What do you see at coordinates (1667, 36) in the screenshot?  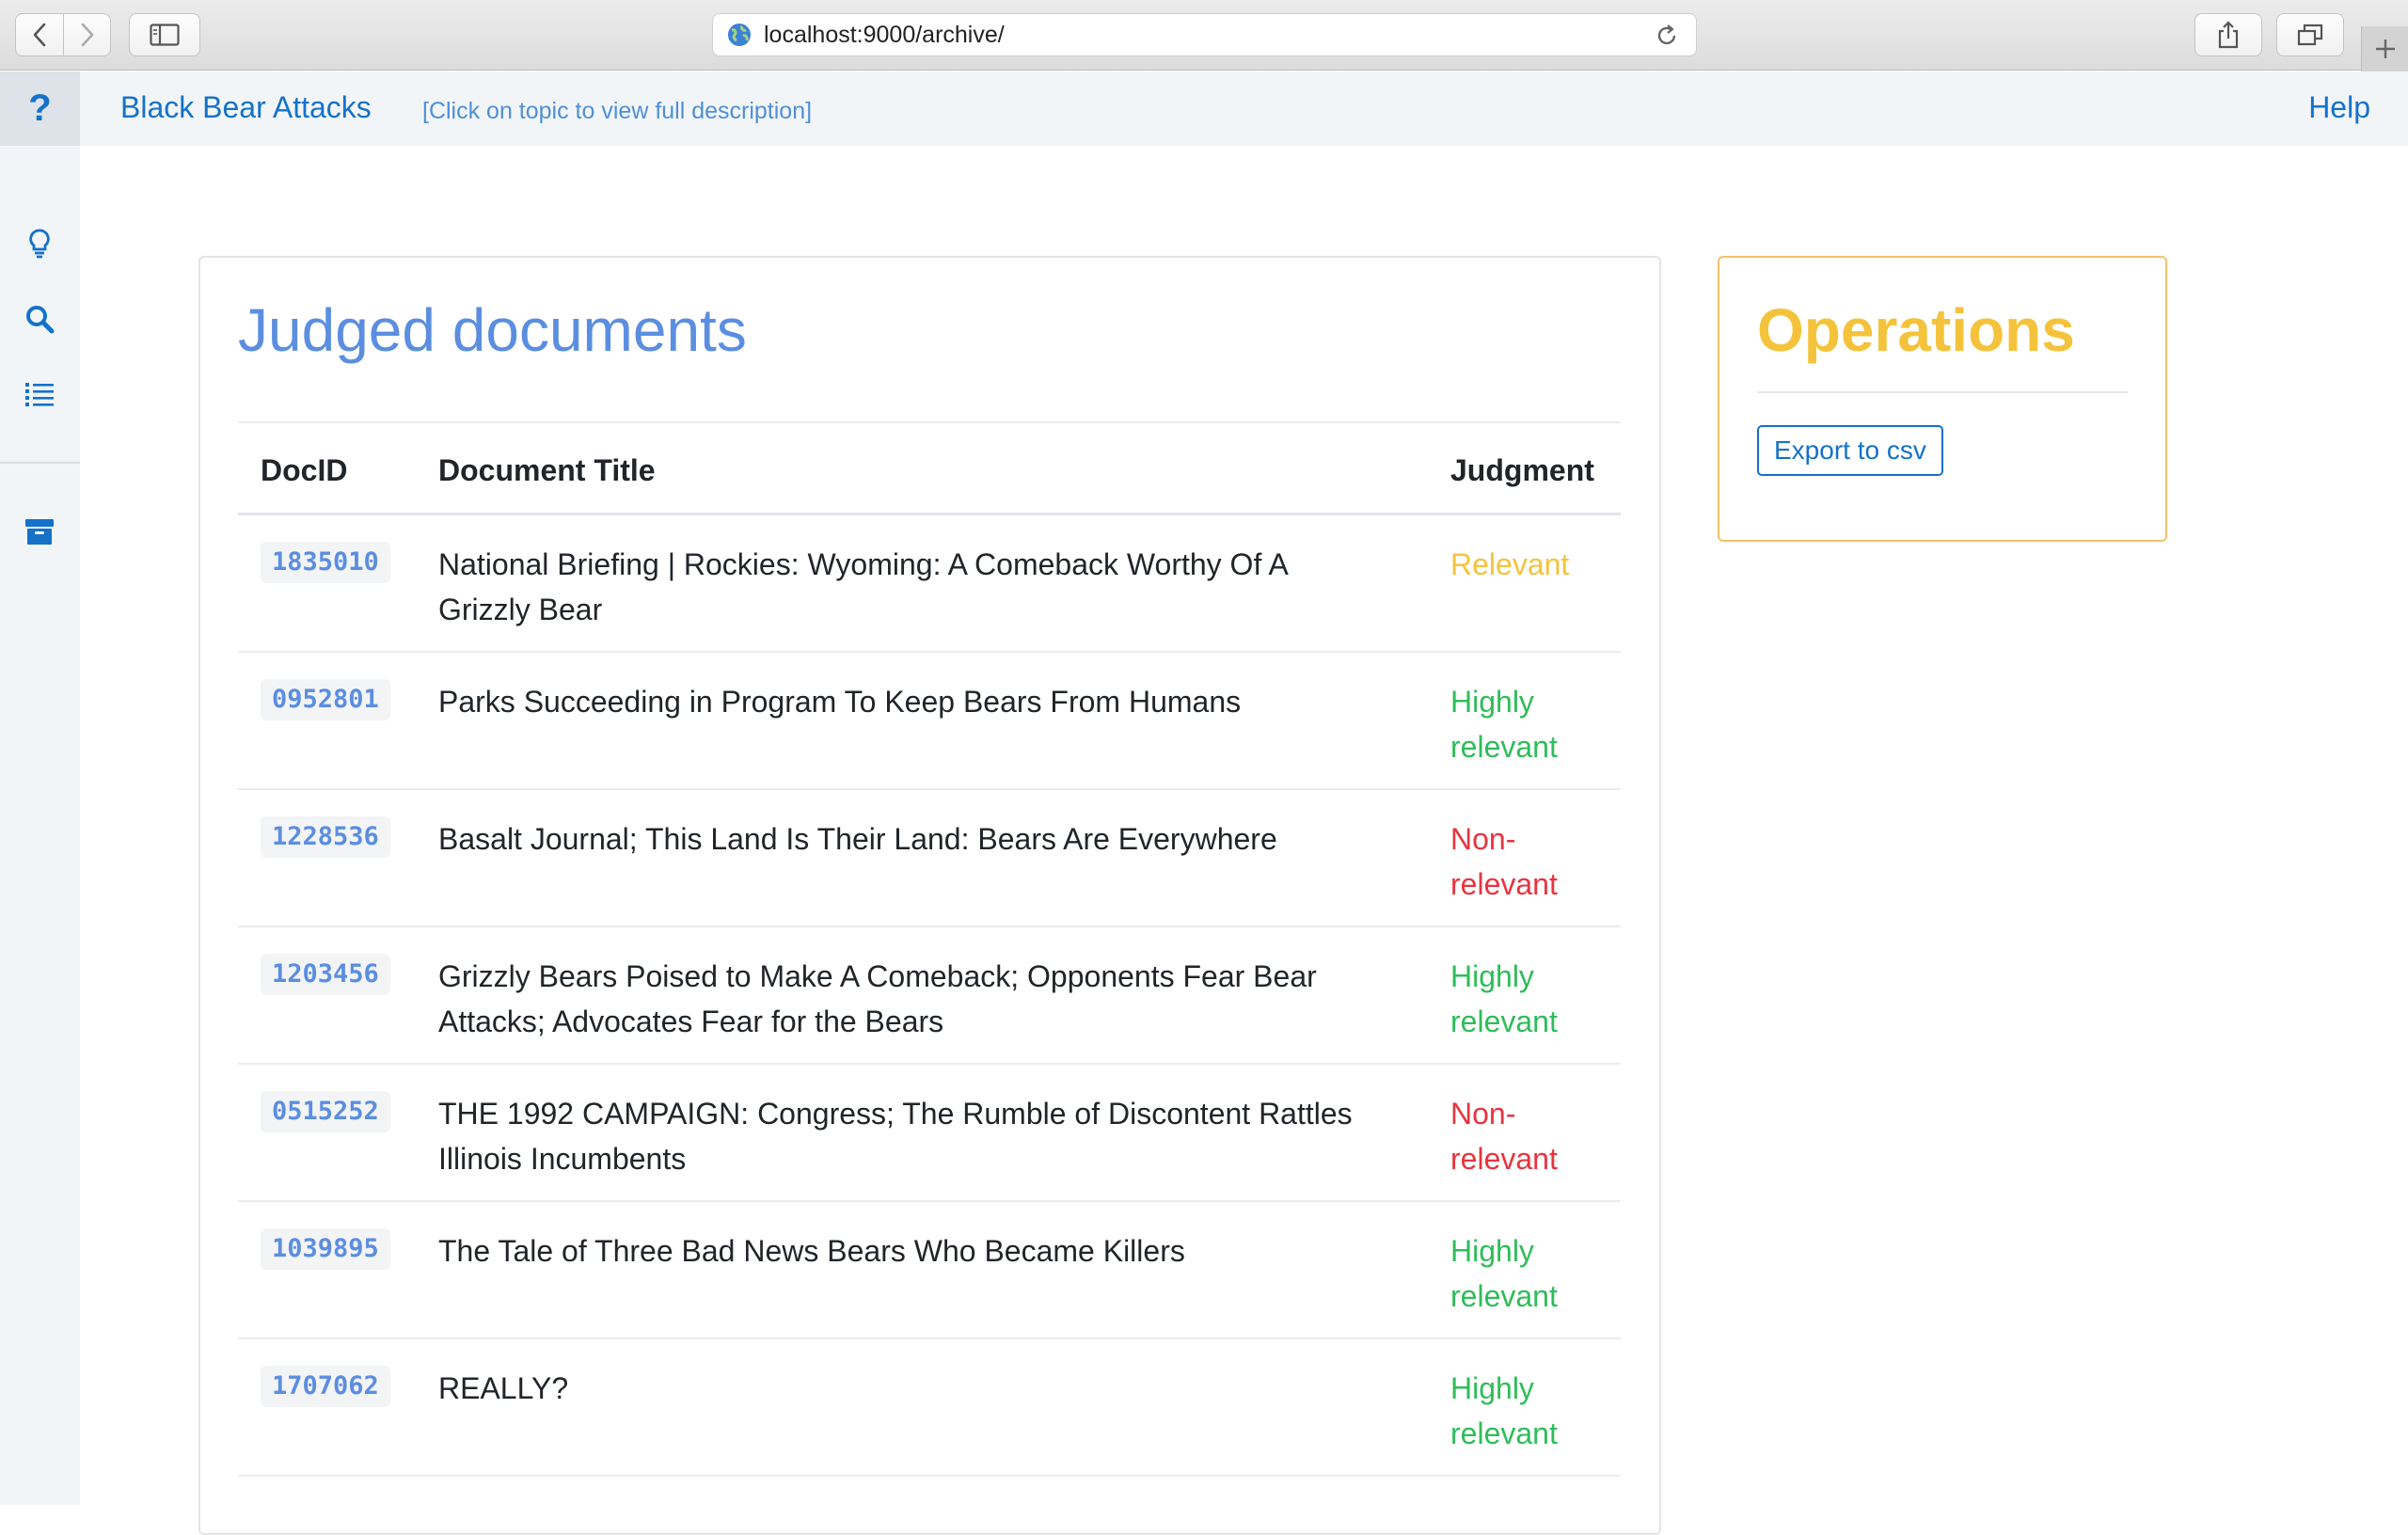 I see `reload-icon` at bounding box center [1667, 36].